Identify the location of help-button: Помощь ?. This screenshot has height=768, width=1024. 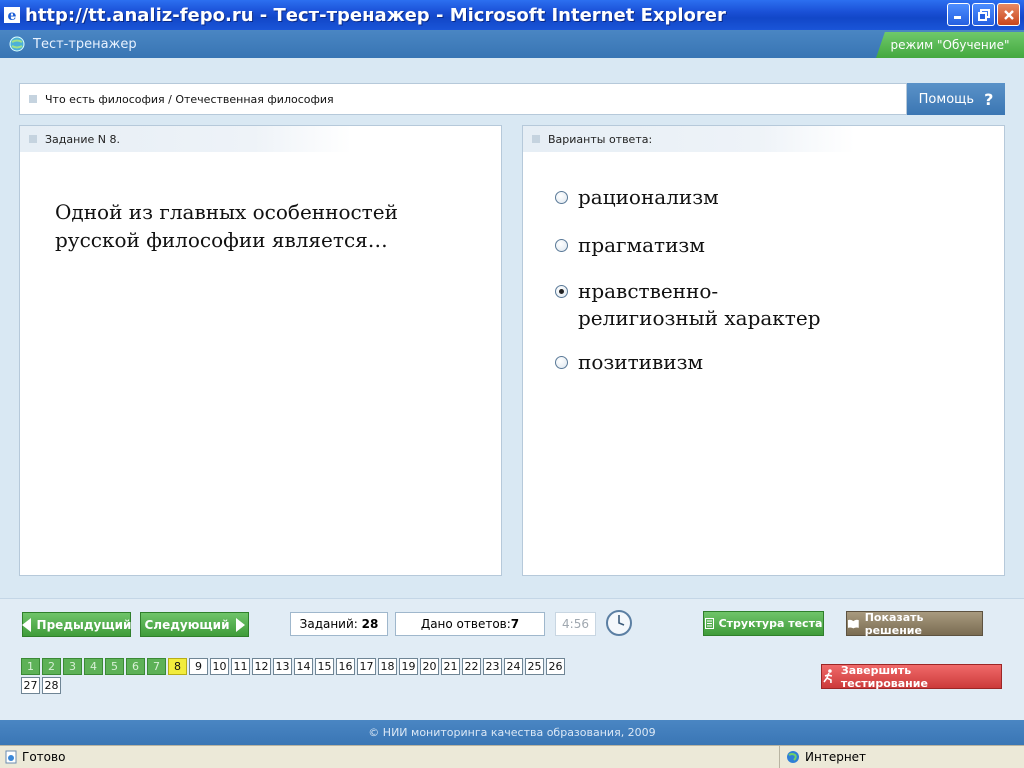
(956, 99).